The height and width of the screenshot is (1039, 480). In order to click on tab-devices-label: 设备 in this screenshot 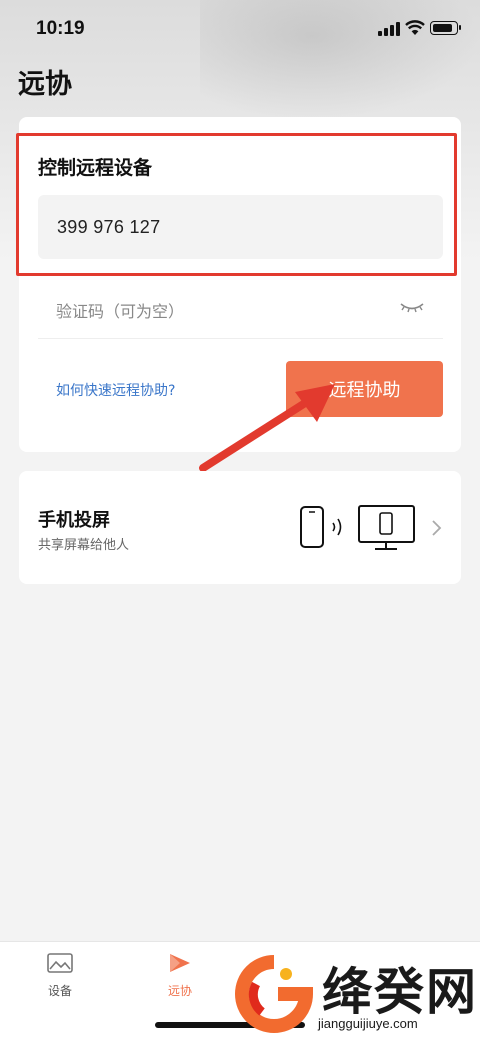, I will do `click(59, 991)`.